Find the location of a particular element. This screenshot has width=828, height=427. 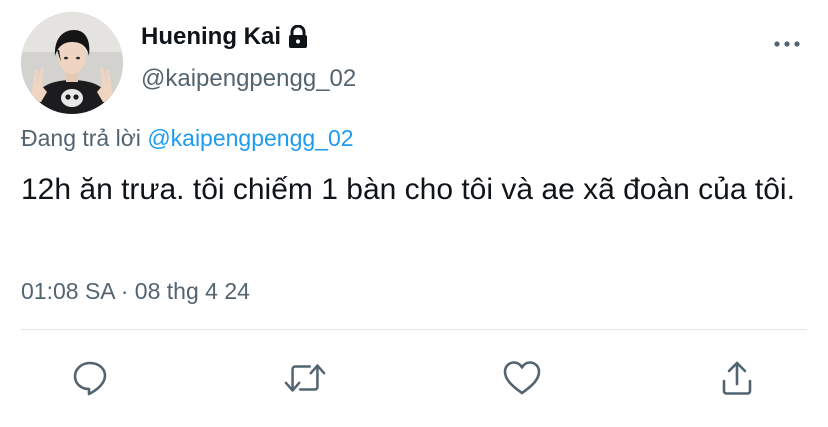

tweet-timestamp: 01:08 SA · 08 thg 4 24 is located at coordinates (135, 291).